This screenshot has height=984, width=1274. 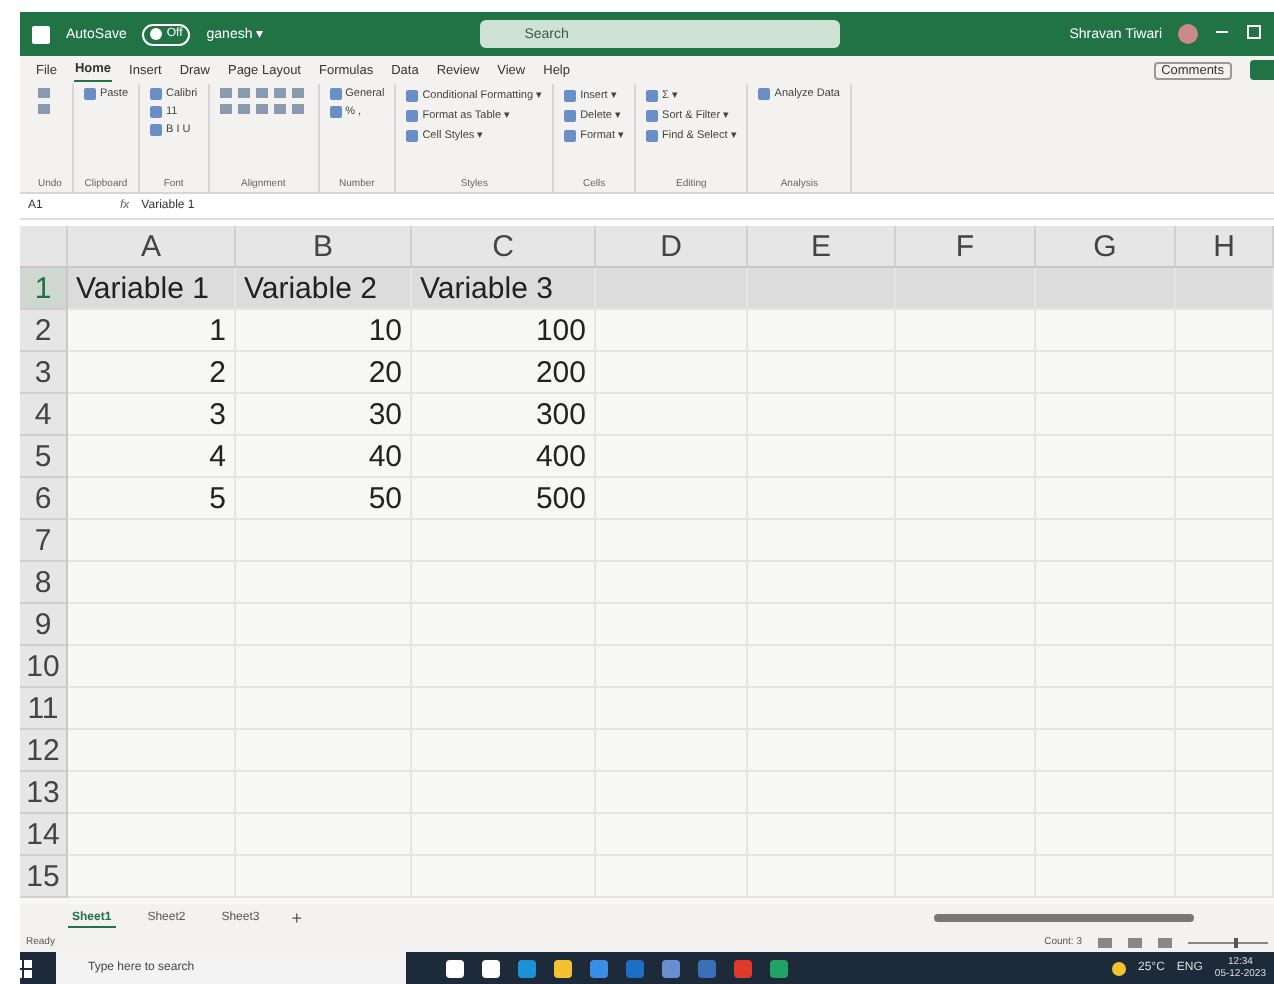 I want to click on table-cell: 400, so click(x=504, y=457).